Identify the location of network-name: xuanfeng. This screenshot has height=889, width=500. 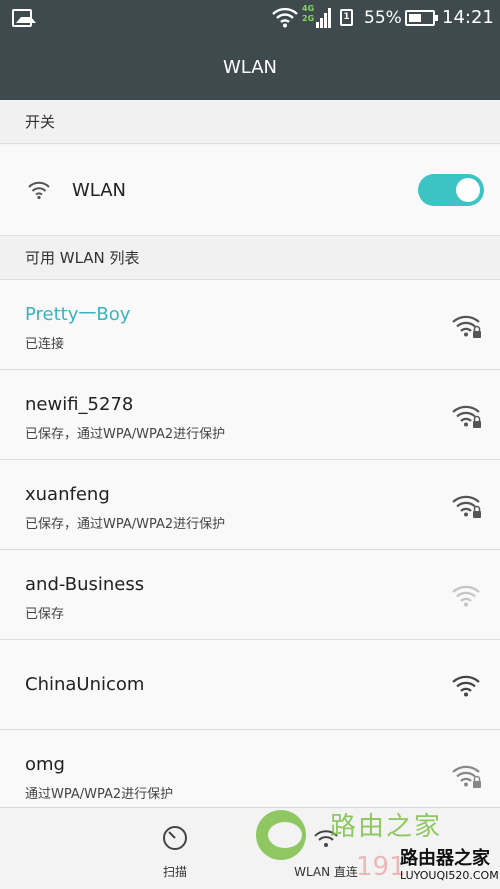
(67, 494).